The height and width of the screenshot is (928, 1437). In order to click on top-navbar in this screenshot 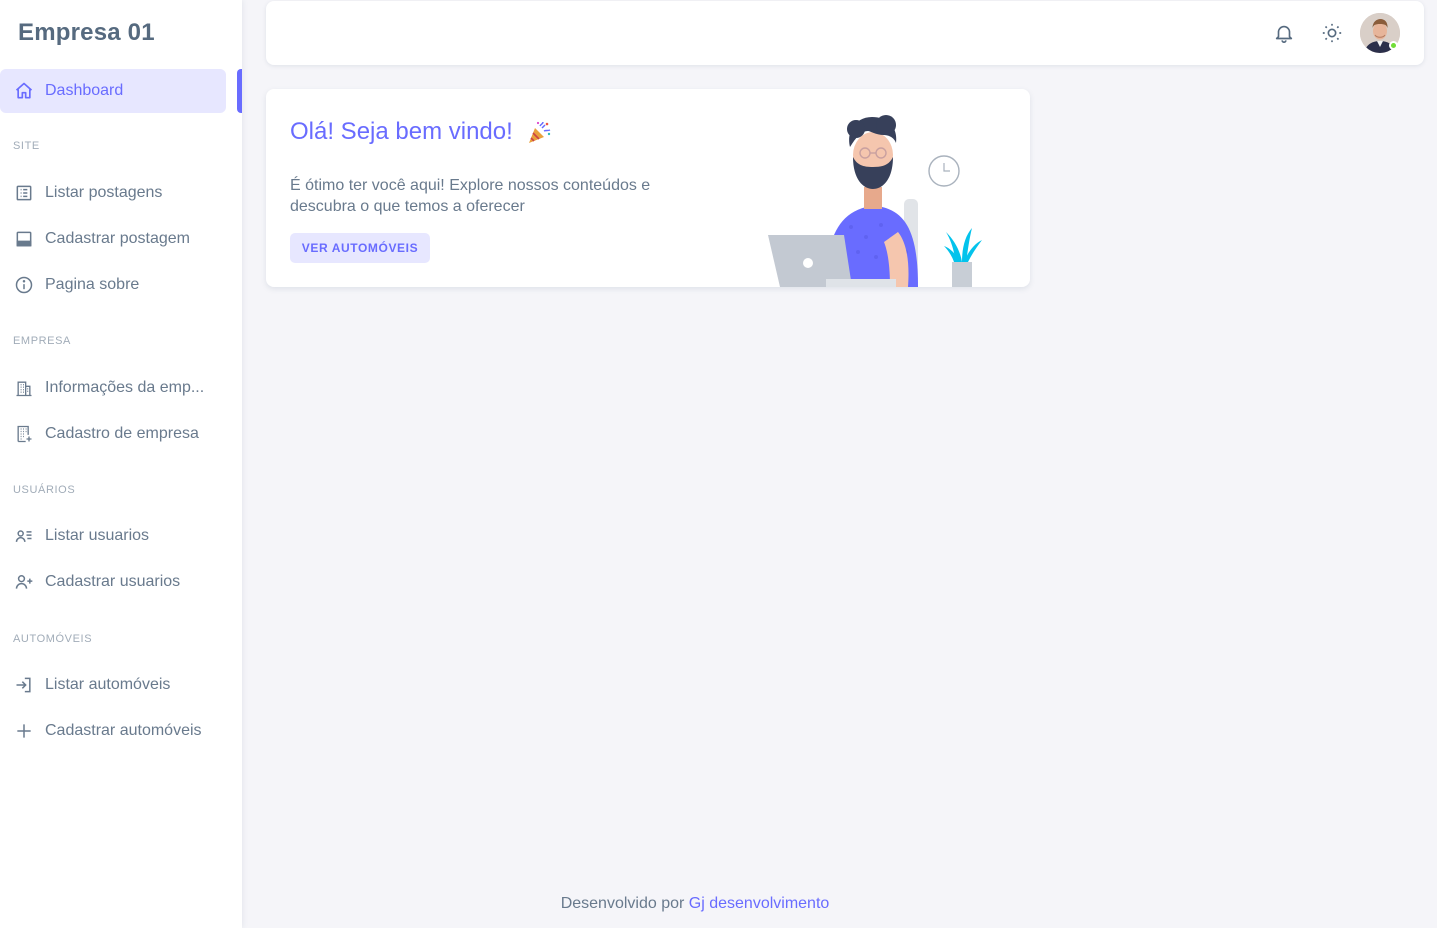, I will do `click(845, 33)`.